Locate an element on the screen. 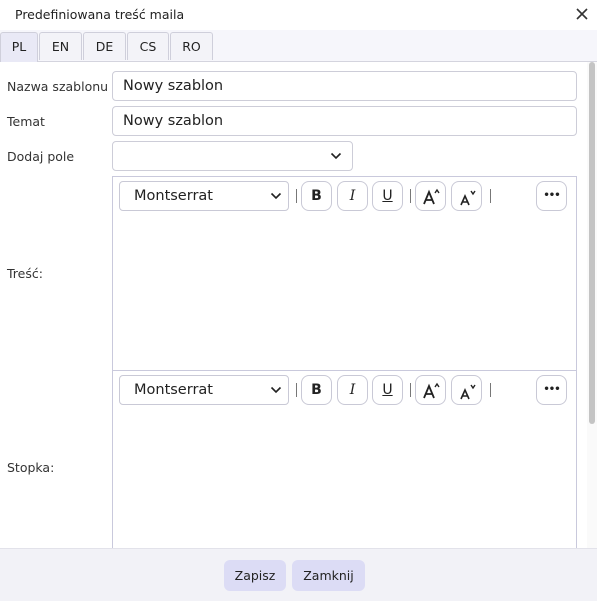 The height and width of the screenshot is (601, 597). language-tabs: PL EN DE CS RO is located at coordinates (298, 46).